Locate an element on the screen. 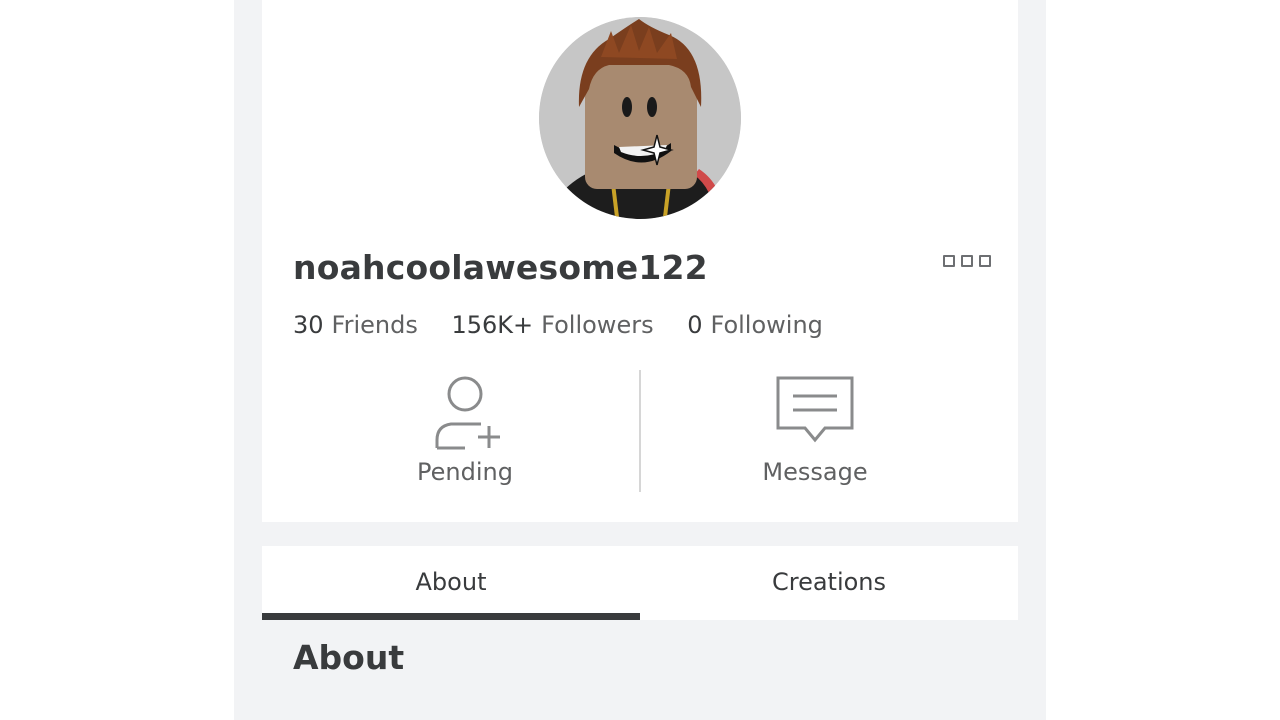  friends-stat: 30 Friends is located at coordinates (355, 325).